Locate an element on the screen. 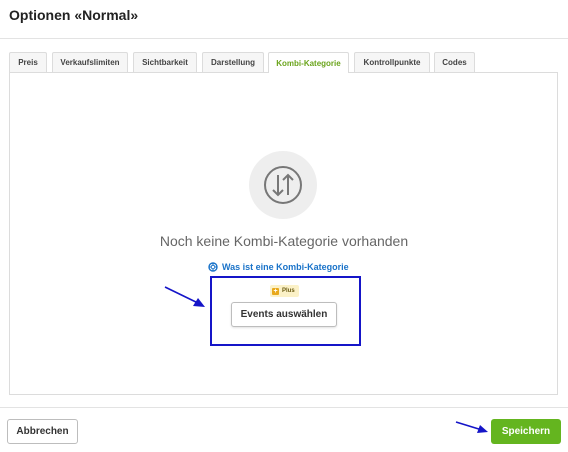  empty-state-icon-circle is located at coordinates (283, 185).